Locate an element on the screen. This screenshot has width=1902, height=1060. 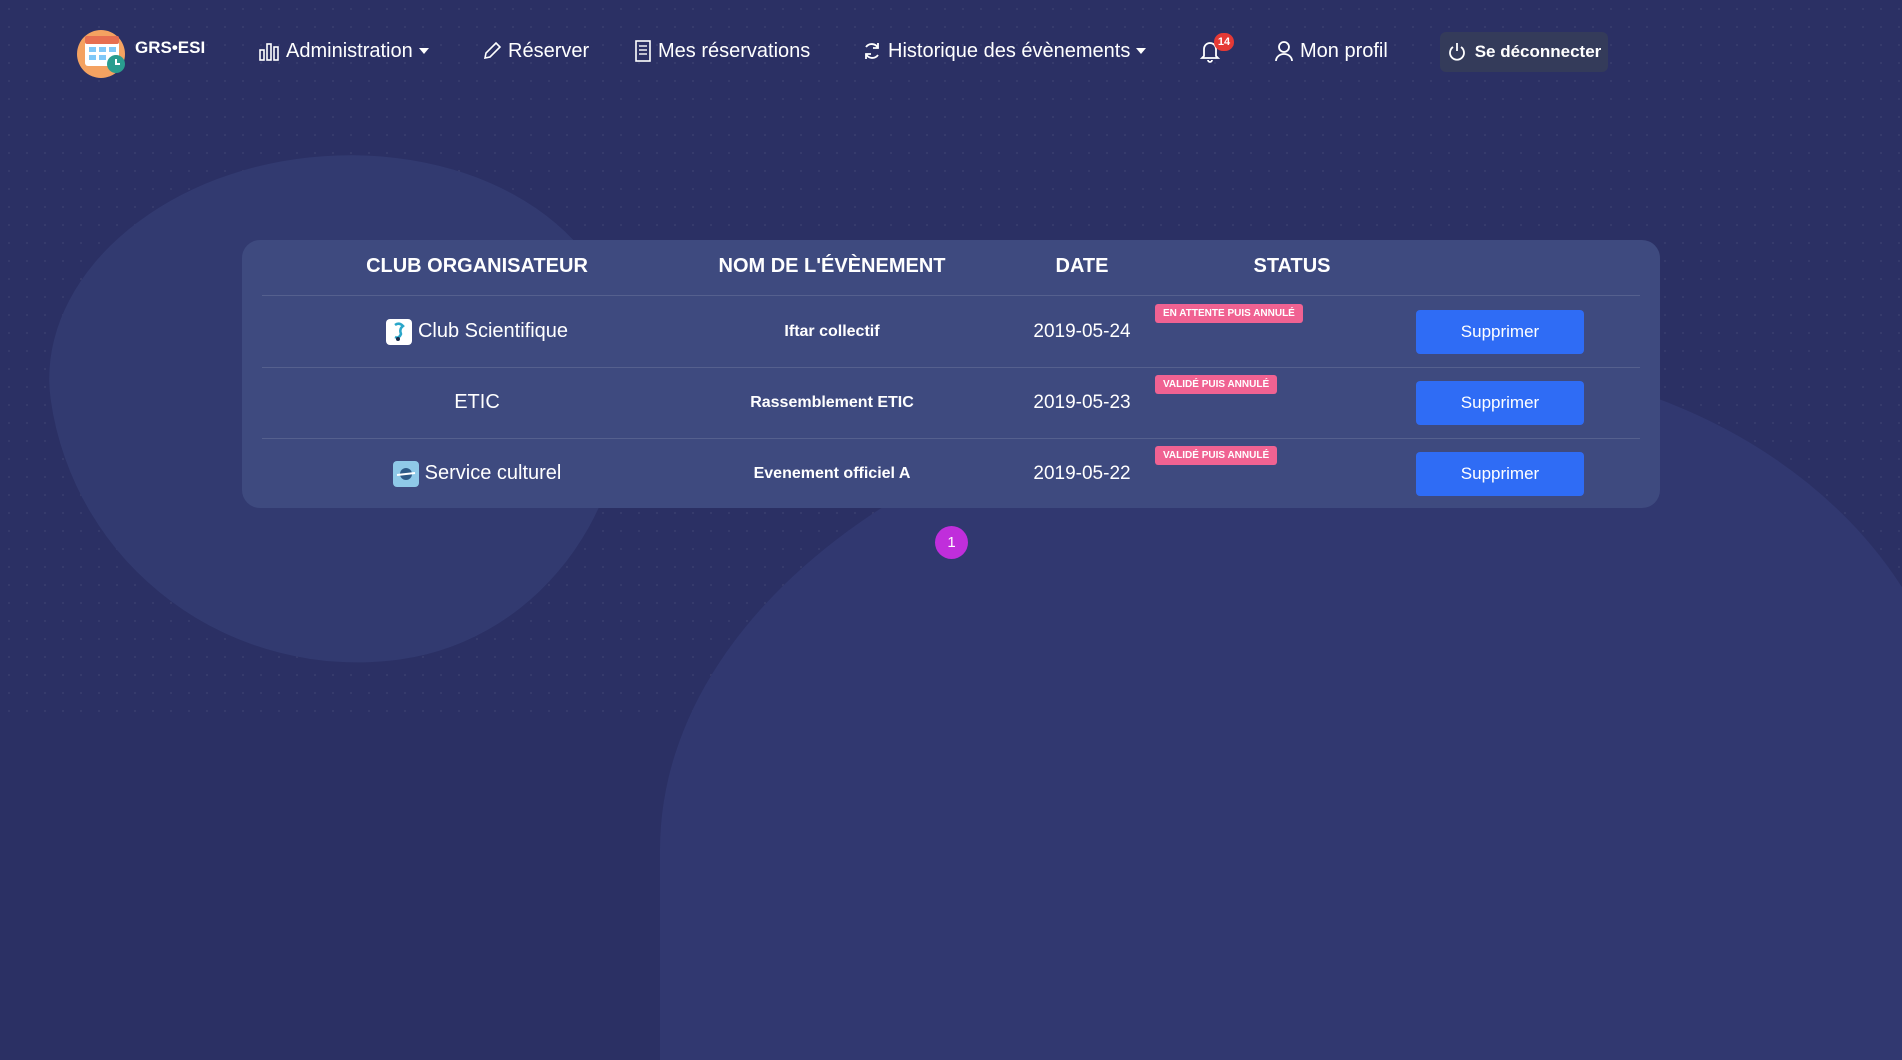
club-cell: Service culturel is located at coordinates (477, 473).